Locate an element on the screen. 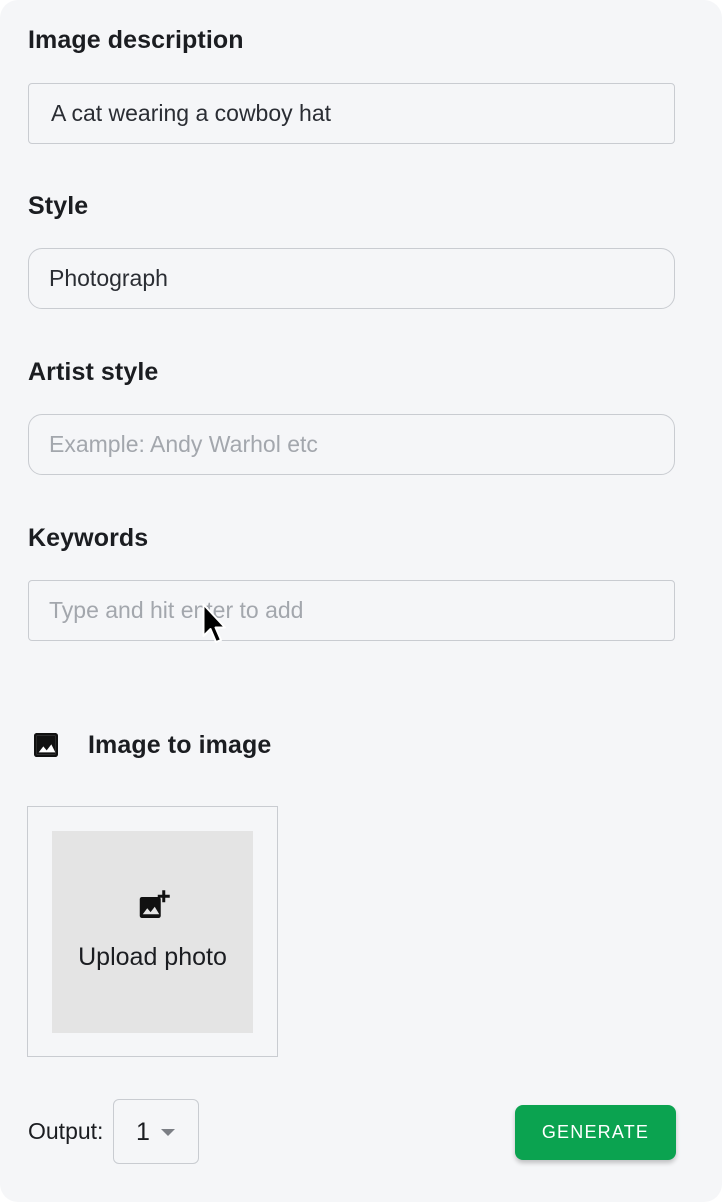 Image resolution: width=722 pixels, height=1202 pixels. upload-photo-button: Upload photo is located at coordinates (152, 932).